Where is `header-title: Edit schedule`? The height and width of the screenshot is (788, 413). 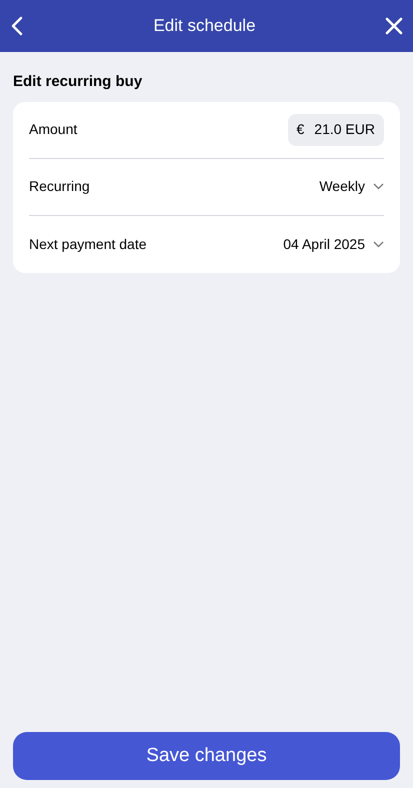
header-title: Edit schedule is located at coordinates (204, 26).